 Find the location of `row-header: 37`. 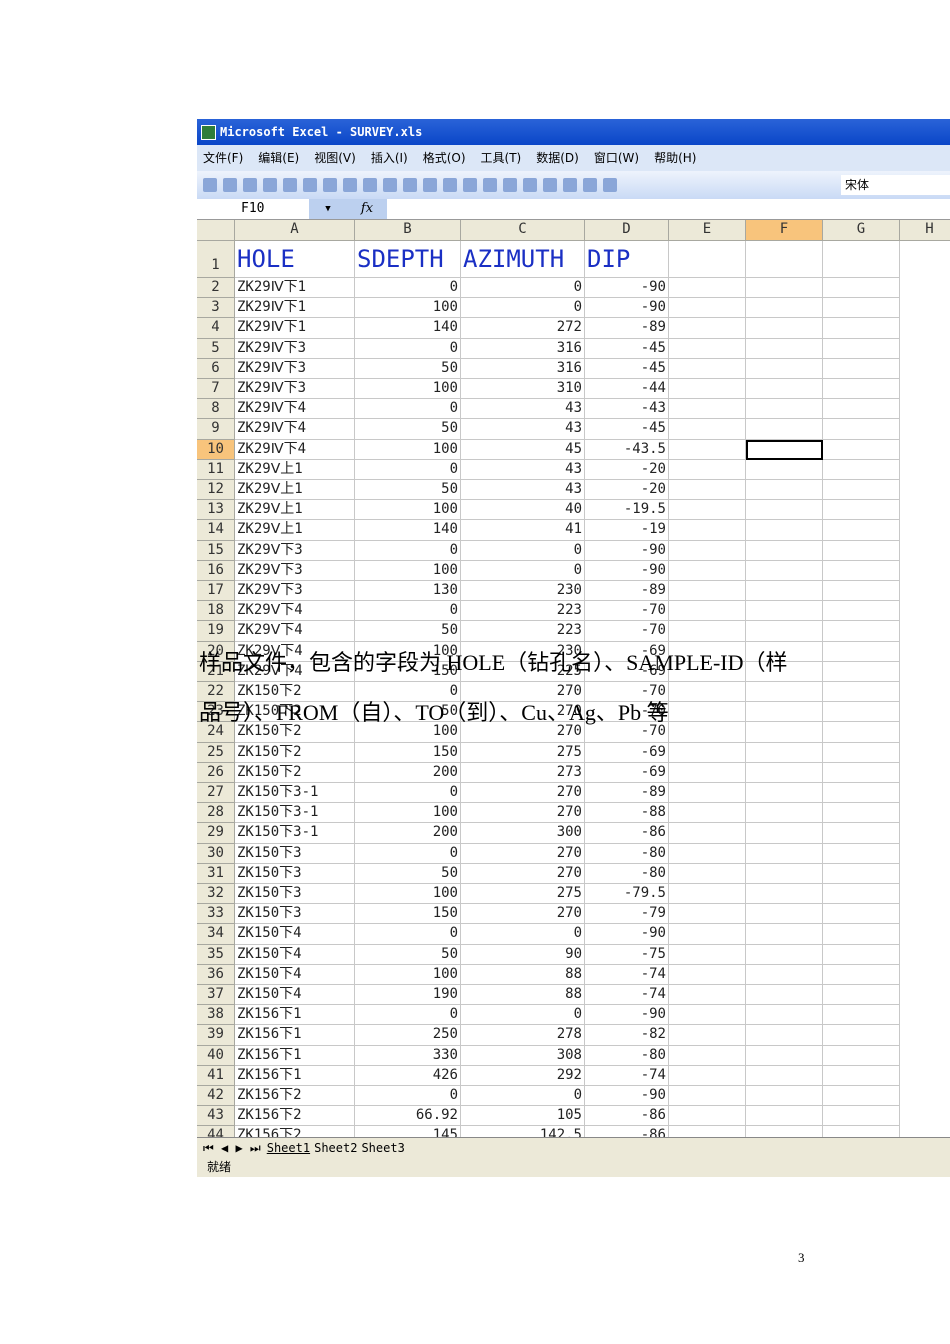

row-header: 37 is located at coordinates (216, 995).